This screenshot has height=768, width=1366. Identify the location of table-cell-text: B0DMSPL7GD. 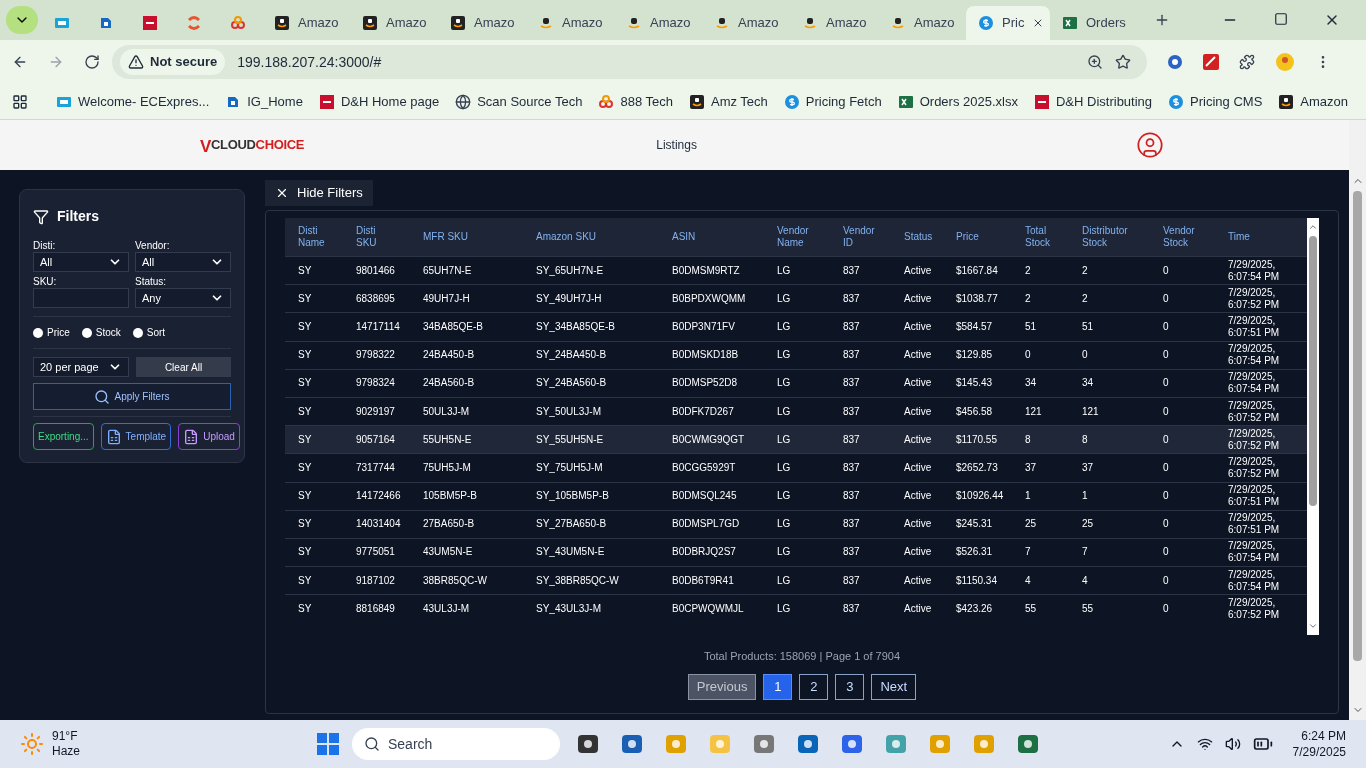
(706, 524).